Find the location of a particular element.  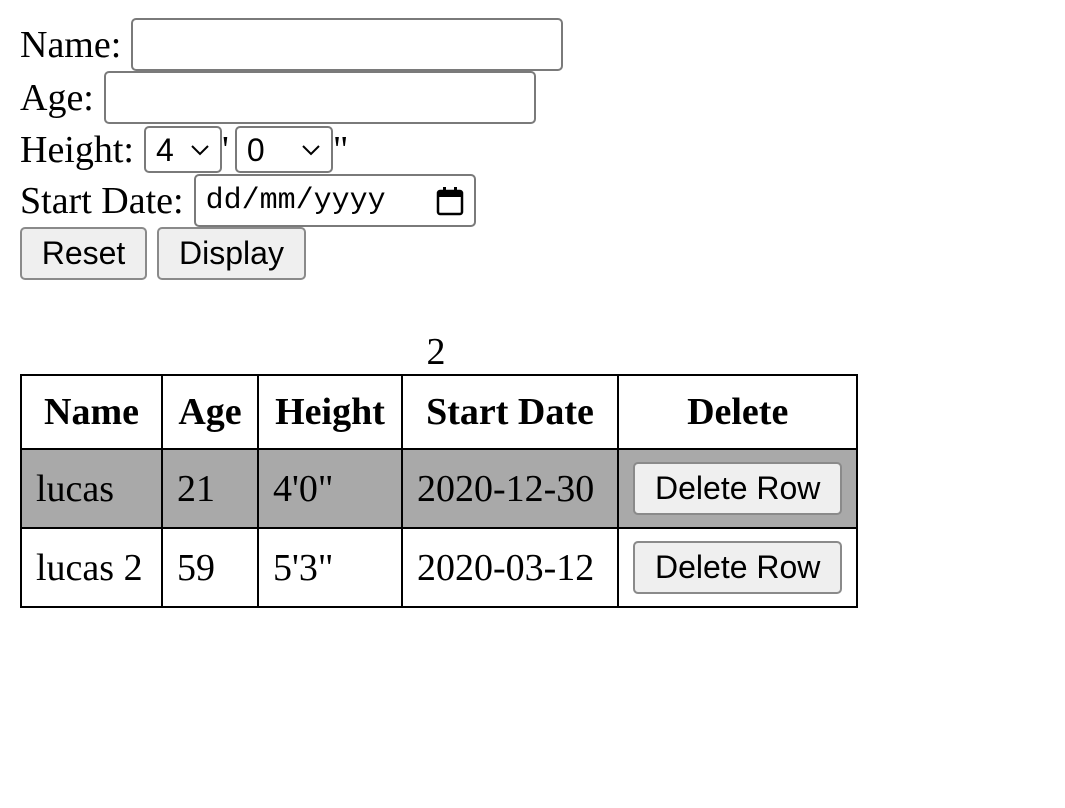

height-feet-value: 4 is located at coordinates (164, 149).